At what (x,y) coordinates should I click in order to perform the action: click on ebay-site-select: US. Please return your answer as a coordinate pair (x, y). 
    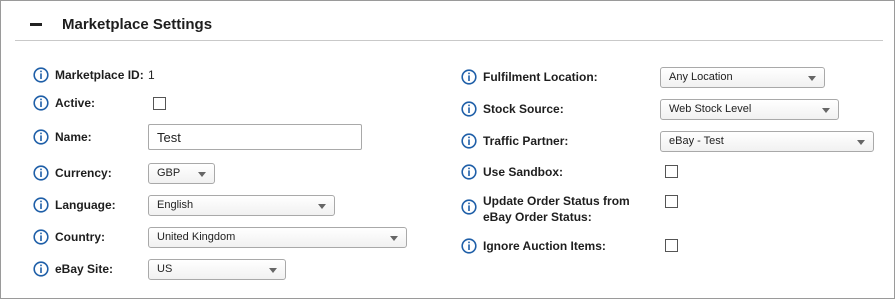
    Looking at the image, I should click on (217, 269).